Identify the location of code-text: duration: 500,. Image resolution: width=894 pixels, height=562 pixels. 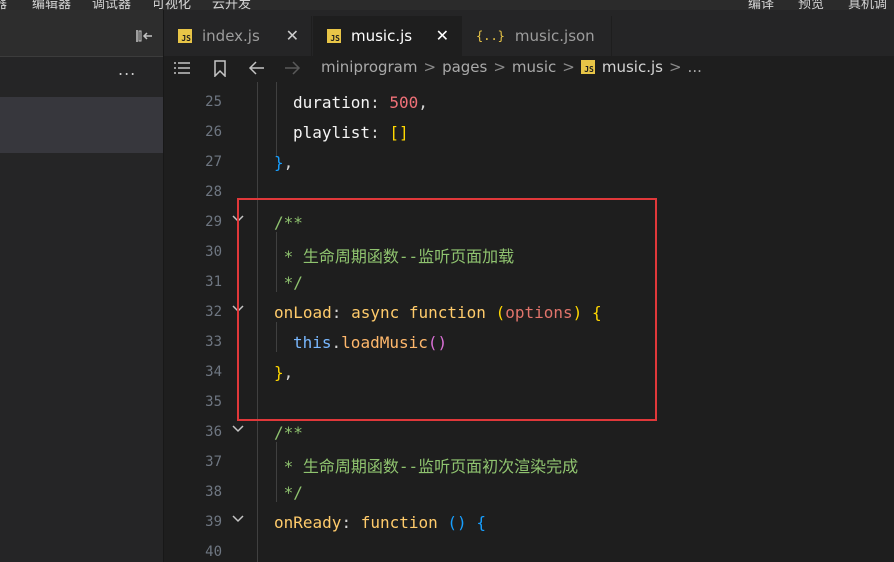
(360, 102).